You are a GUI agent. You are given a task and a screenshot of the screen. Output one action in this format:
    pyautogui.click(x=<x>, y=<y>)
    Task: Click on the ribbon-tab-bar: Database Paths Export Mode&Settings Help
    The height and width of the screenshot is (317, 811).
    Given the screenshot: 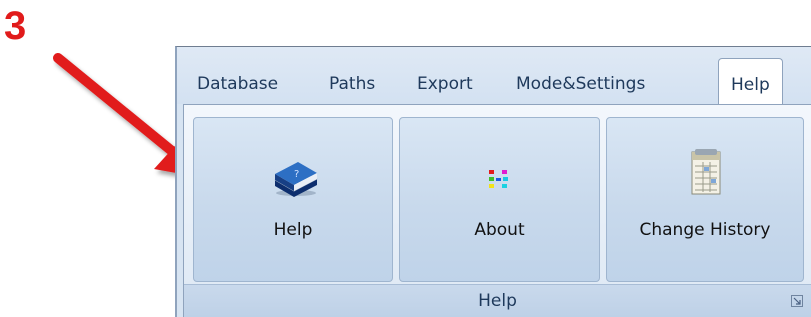 What is the action you would take?
    pyautogui.click(x=494, y=76)
    